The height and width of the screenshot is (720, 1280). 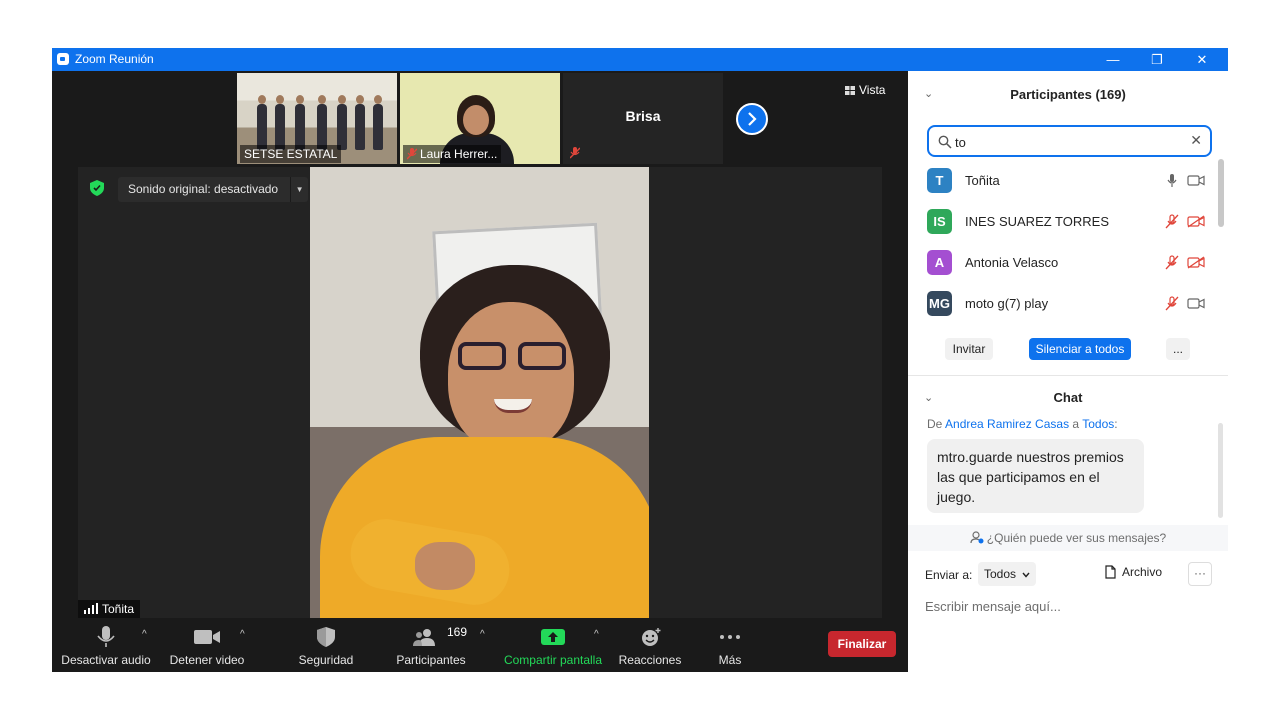 I want to click on video-thumbnail-setse: SETSE ESTATAL, so click(x=317, y=118).